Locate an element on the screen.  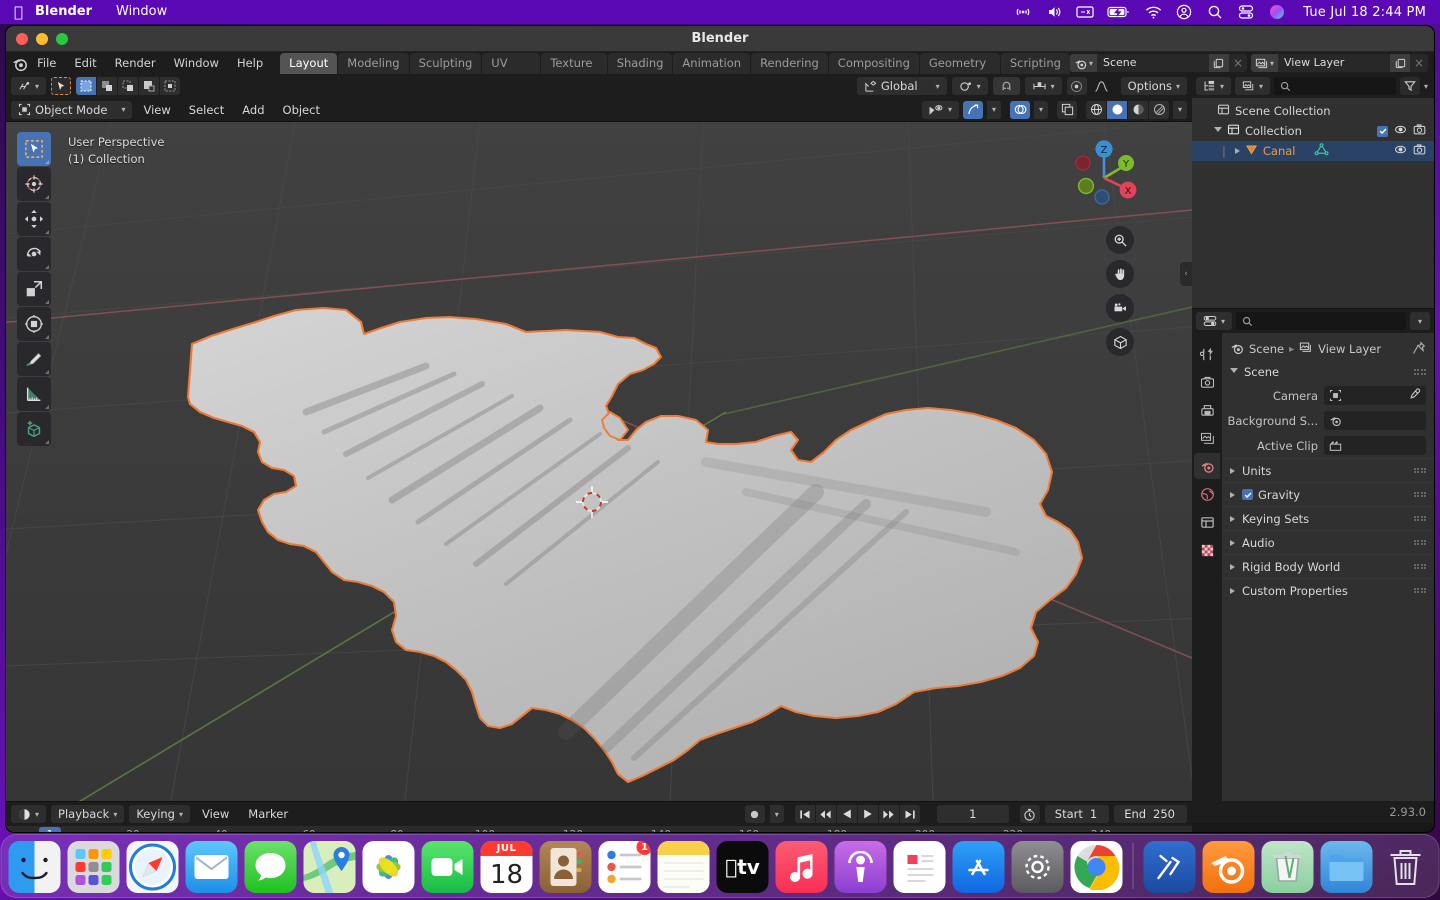
siri-icon is located at coordinates (1277, 12).